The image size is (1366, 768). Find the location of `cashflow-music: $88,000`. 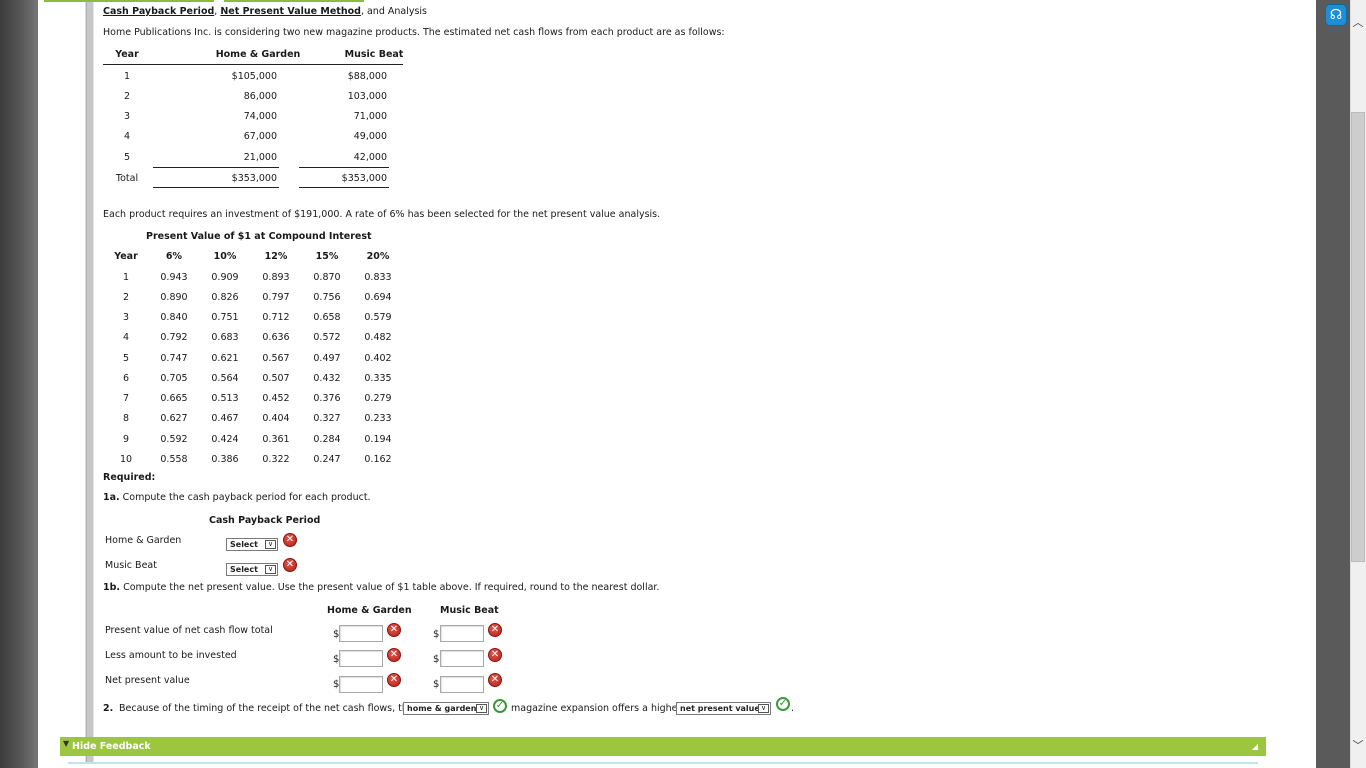

cashflow-music: $88,000 is located at coordinates (367, 76).